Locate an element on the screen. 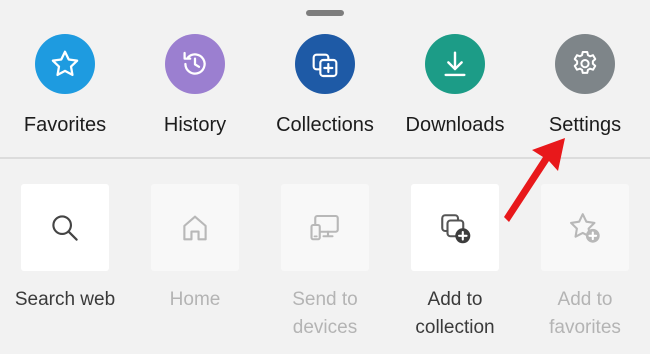  settings-circle is located at coordinates (585, 64).